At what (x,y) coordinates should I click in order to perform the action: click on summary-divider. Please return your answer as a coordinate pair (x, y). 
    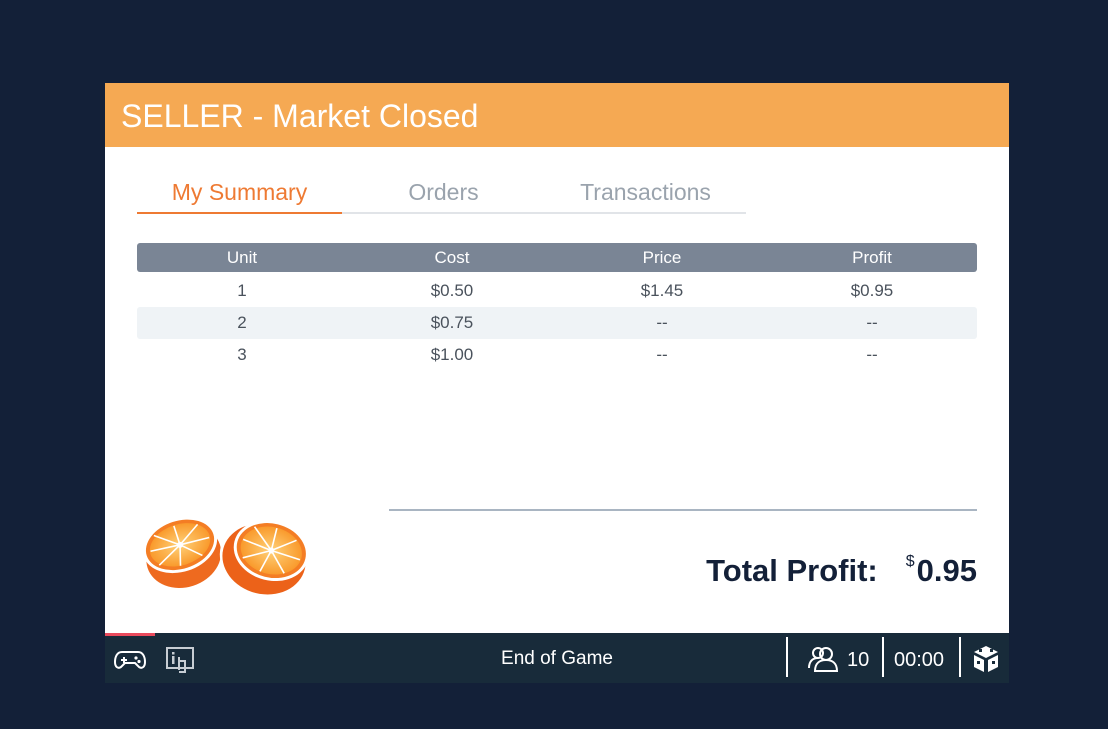
    Looking at the image, I should click on (683, 510).